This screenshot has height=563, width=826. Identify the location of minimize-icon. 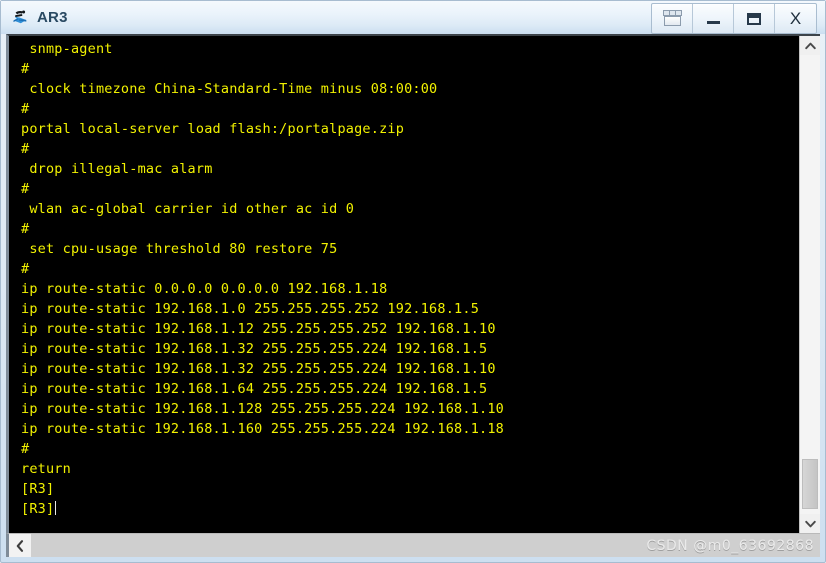
(713, 22).